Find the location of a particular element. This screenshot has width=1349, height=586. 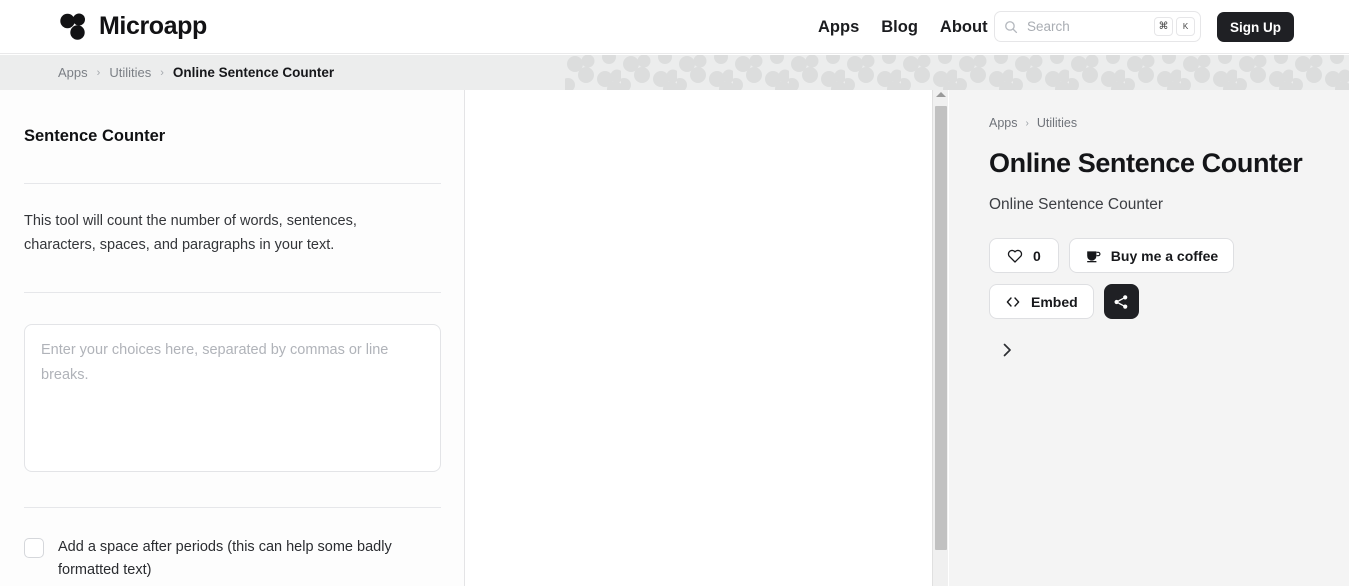

page-title: Sentence Counter is located at coordinates (95, 136).